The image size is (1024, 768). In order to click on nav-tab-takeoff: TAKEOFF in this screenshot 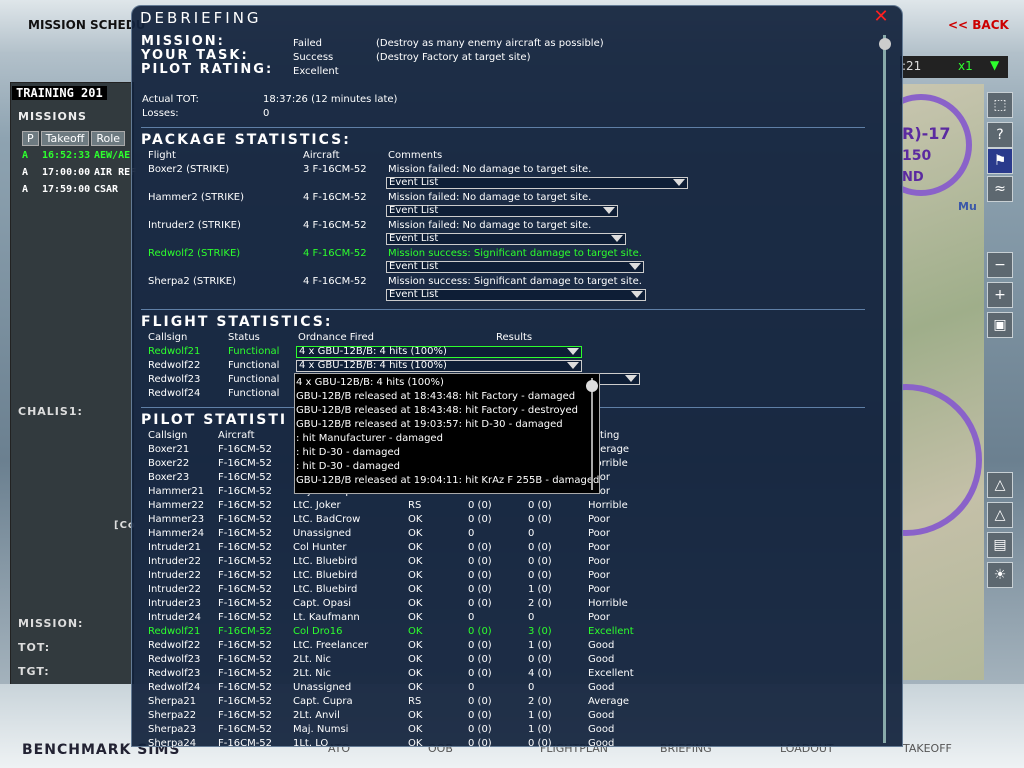, I will do `click(927, 748)`.